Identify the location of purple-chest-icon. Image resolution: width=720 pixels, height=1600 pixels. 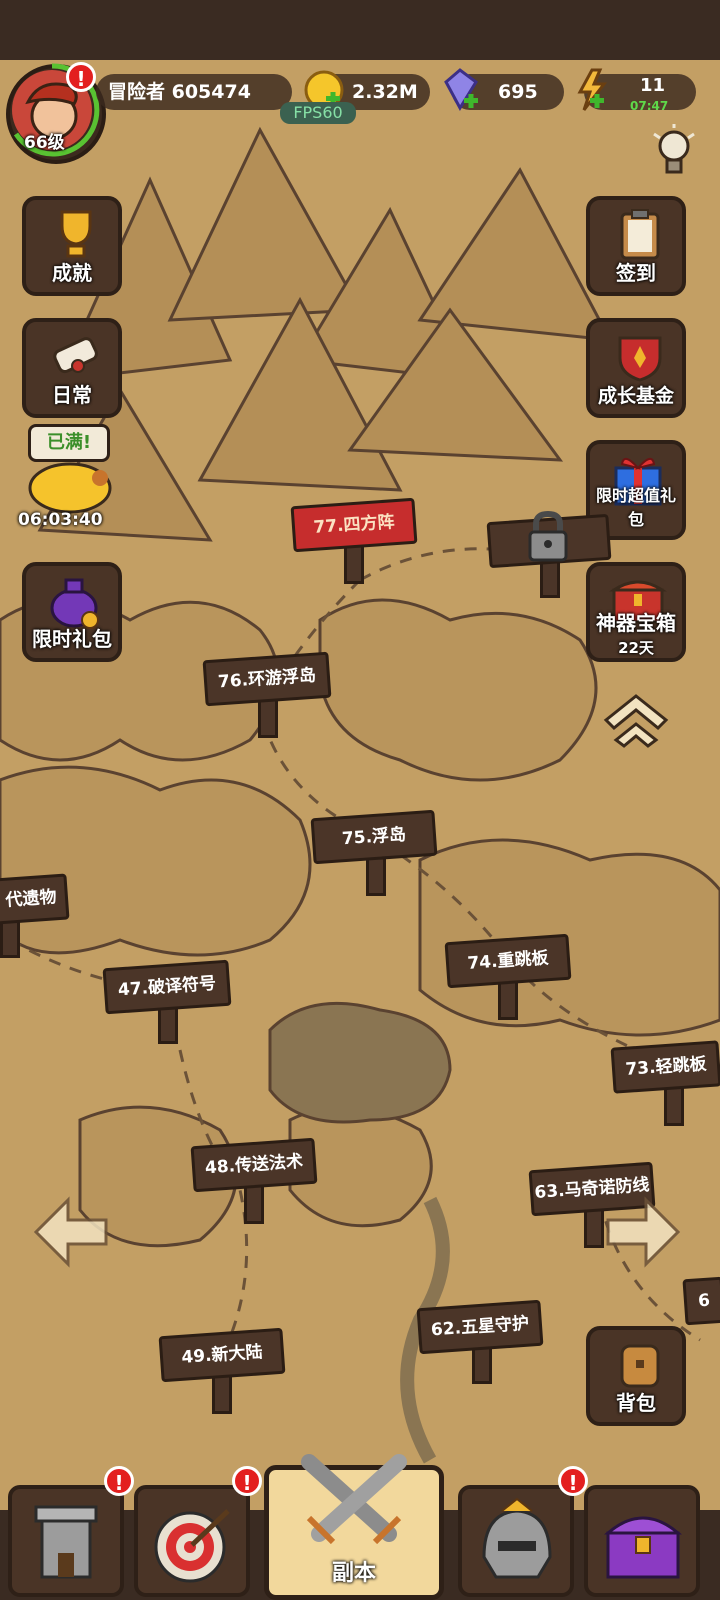
(643, 1547).